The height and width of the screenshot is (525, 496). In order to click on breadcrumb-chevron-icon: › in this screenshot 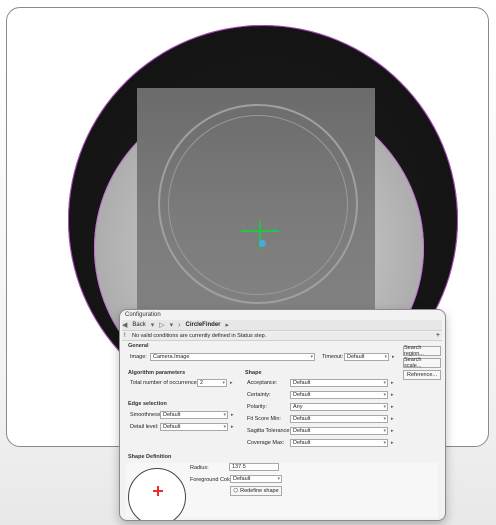, I will do `click(179, 325)`.